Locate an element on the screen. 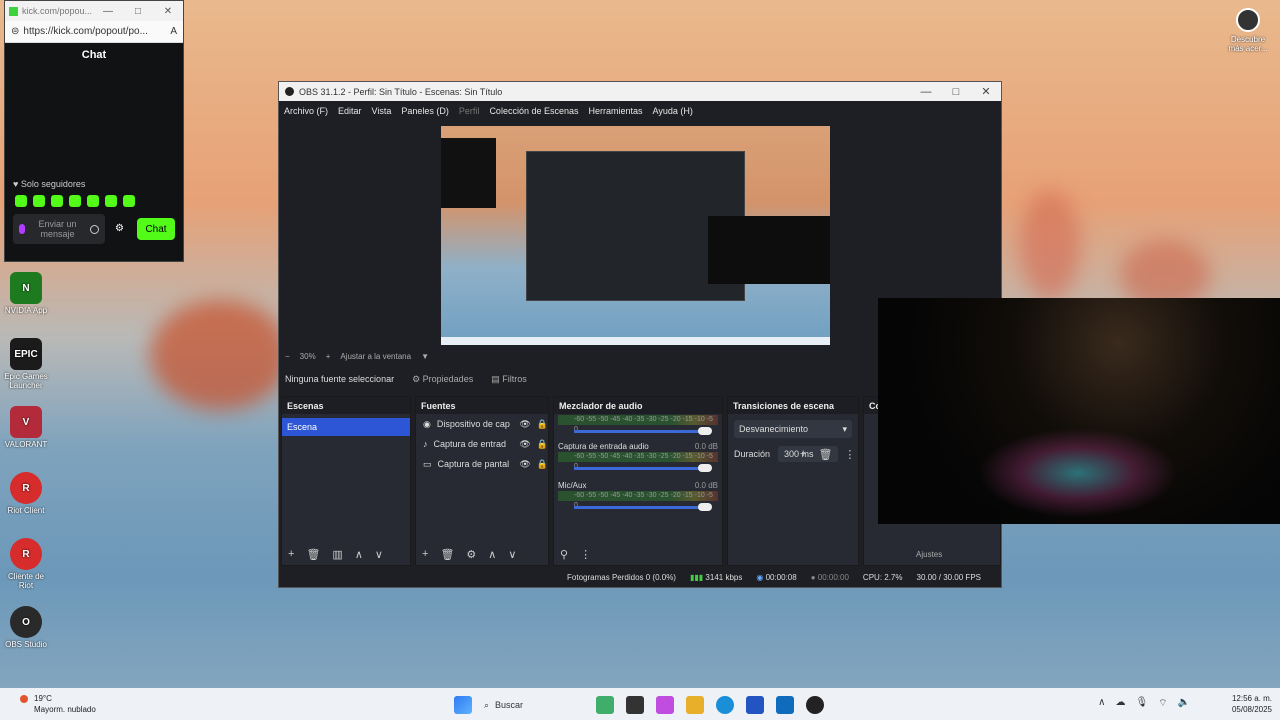  address-bar: ⊜ https://kick.com/popout/po... A is located at coordinates (94, 32).